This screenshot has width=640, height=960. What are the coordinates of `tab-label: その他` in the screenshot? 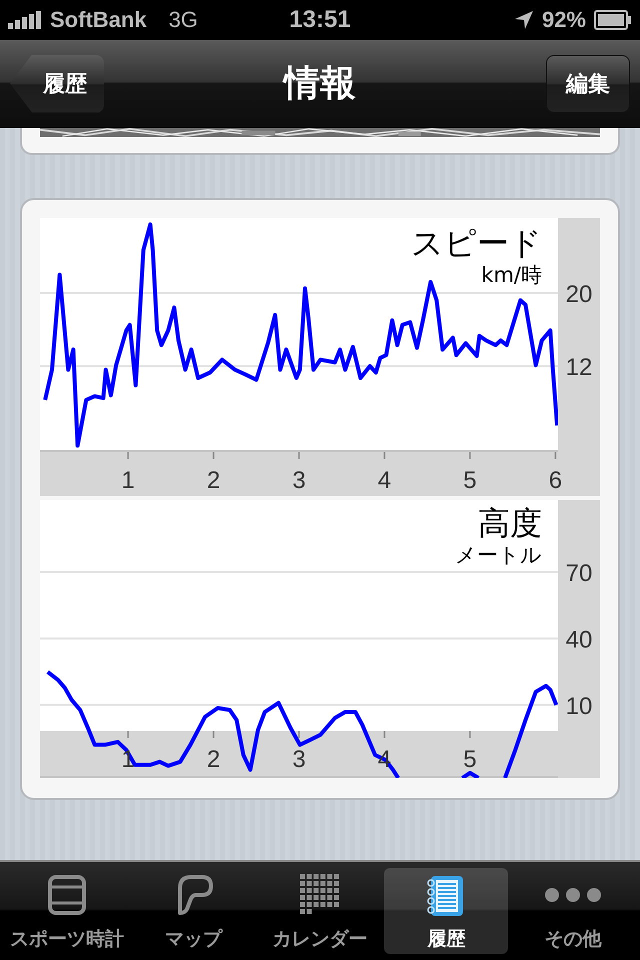 It's located at (573, 940).